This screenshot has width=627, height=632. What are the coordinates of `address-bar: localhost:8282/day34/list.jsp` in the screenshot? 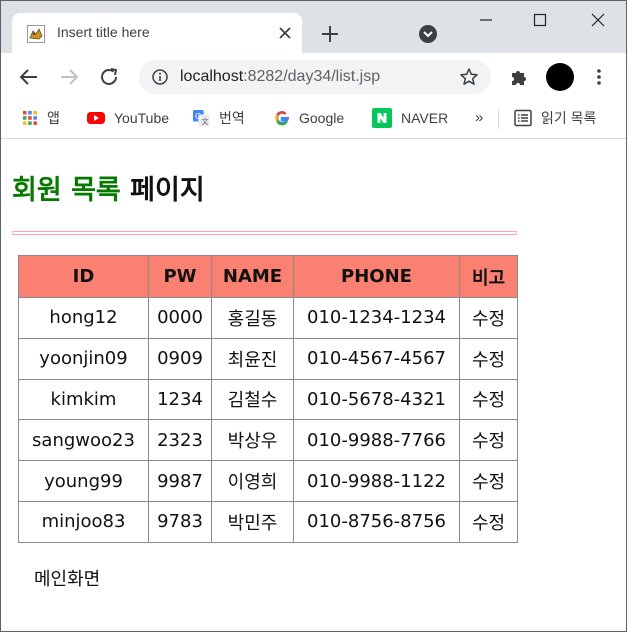 It's located at (315, 77).